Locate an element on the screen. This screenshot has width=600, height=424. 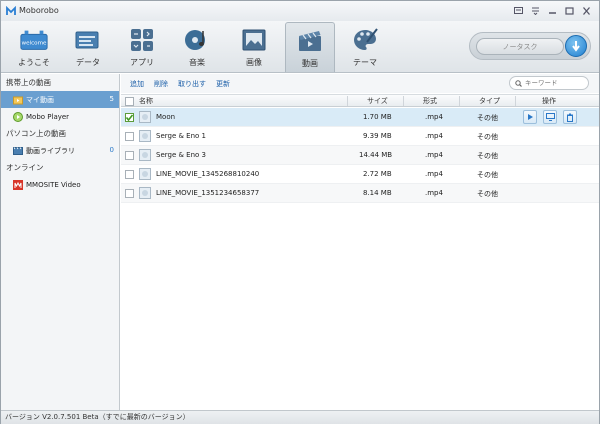
tool-data: データ is located at coordinates (88, 47).